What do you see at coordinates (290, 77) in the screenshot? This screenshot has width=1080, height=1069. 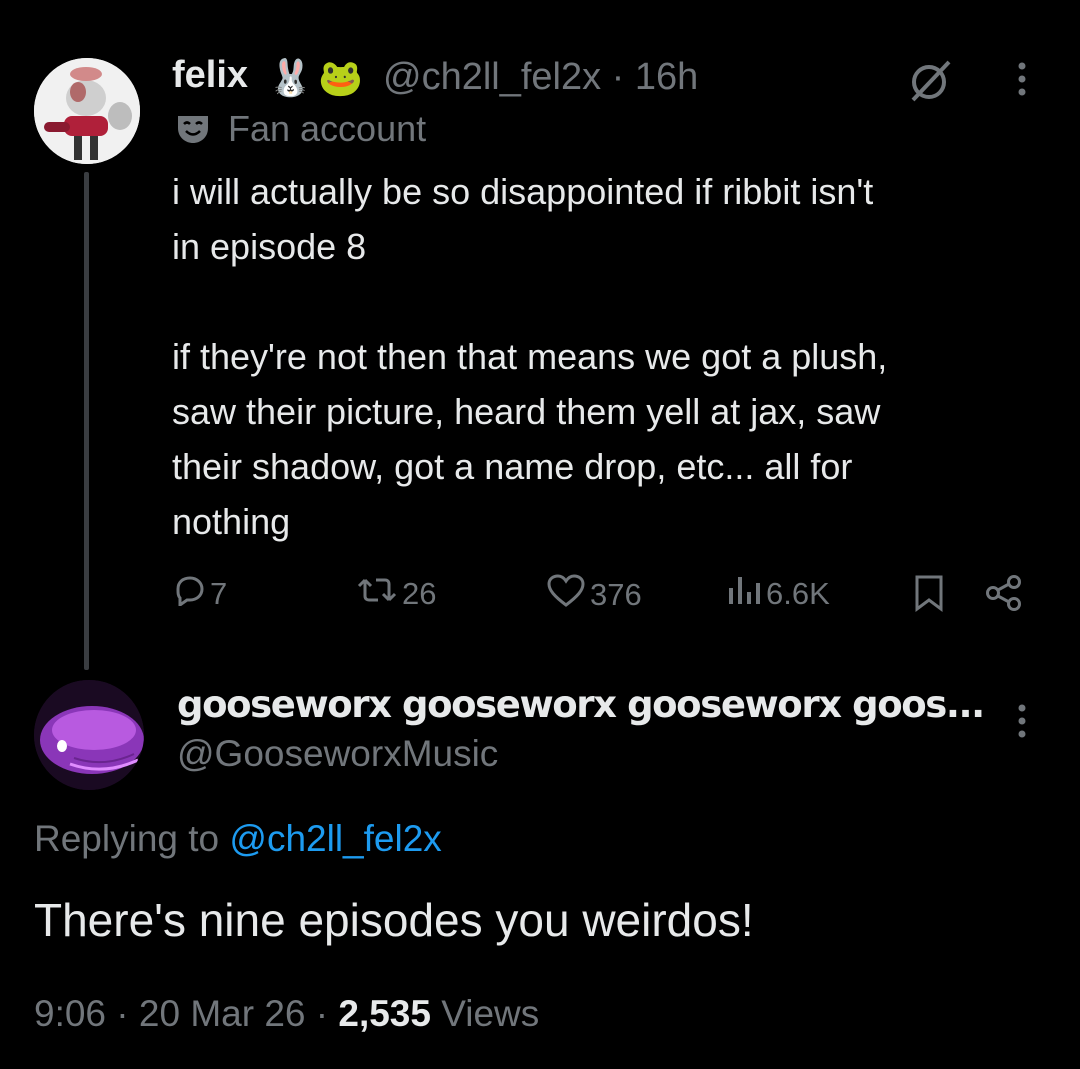 I see `rabbit-emoji: 🐰` at bounding box center [290, 77].